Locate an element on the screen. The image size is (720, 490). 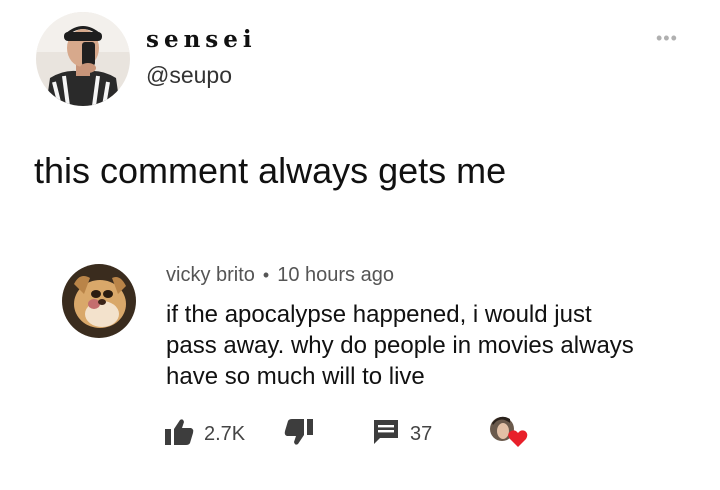
like-button: 2.7K is located at coordinates (204, 434).